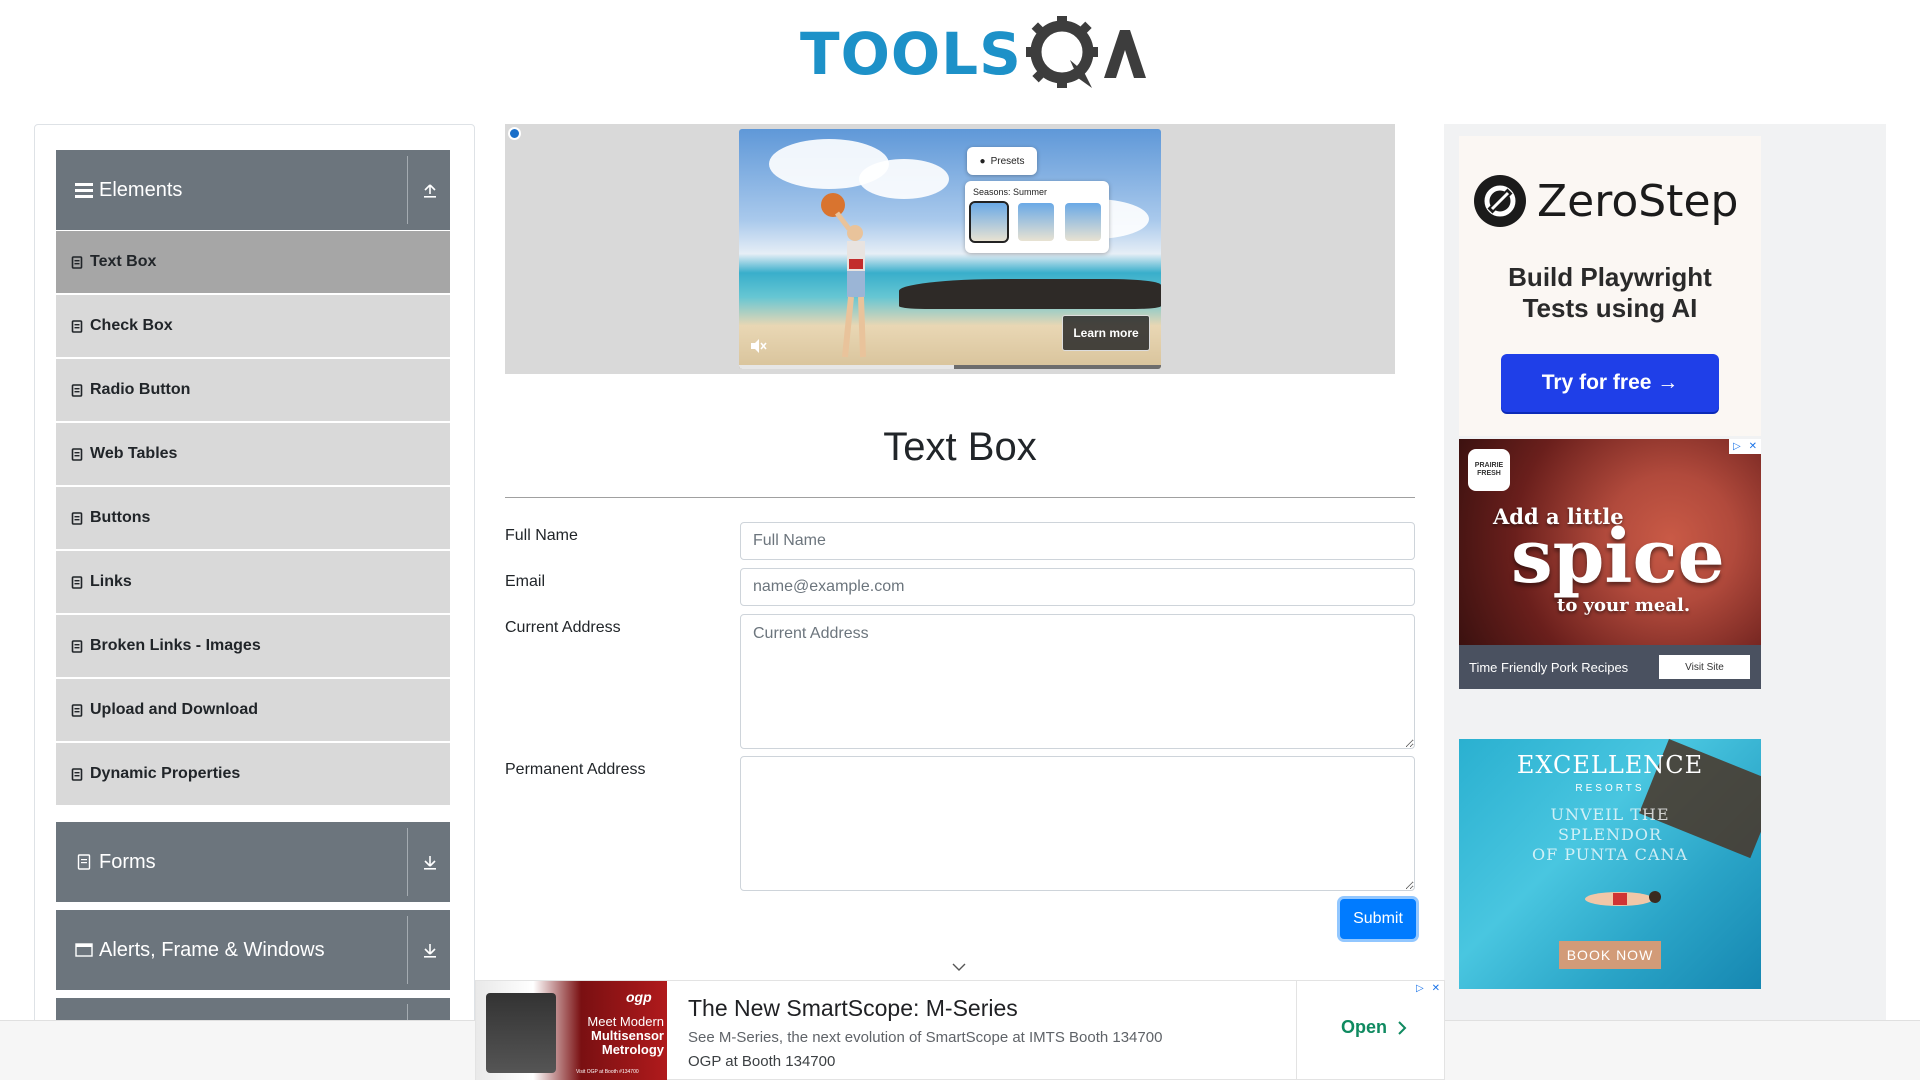 This screenshot has height=1080, width=1920. What do you see at coordinates (253, 390) in the screenshot?
I see `menu-item-radio-button: Radio Button` at bounding box center [253, 390].